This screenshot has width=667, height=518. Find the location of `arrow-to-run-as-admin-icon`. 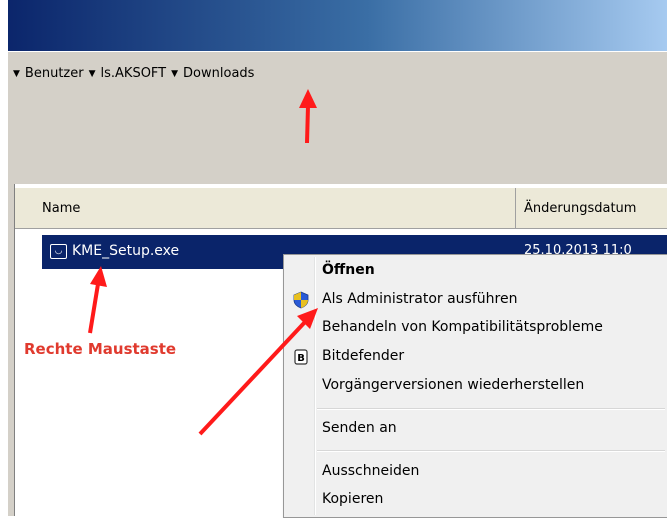

arrow-to-run-as-admin-icon is located at coordinates (258, 372).